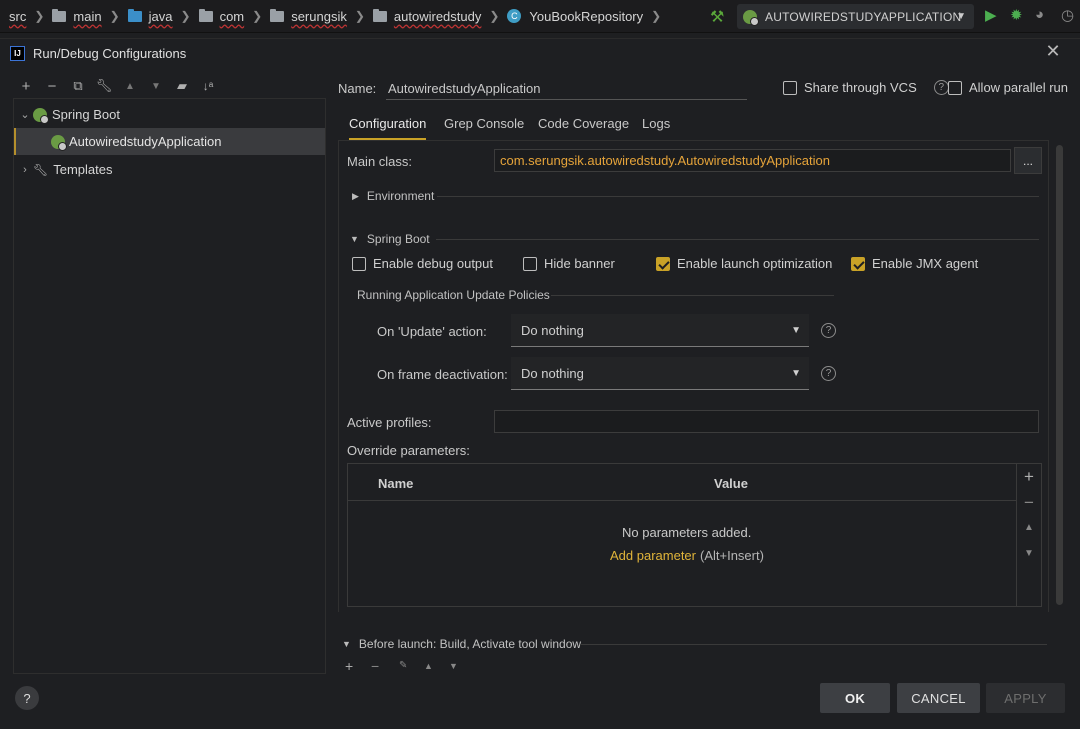 Image resolution: width=1080 pixels, height=729 pixels. I want to click on ok-button: OK, so click(855, 698).